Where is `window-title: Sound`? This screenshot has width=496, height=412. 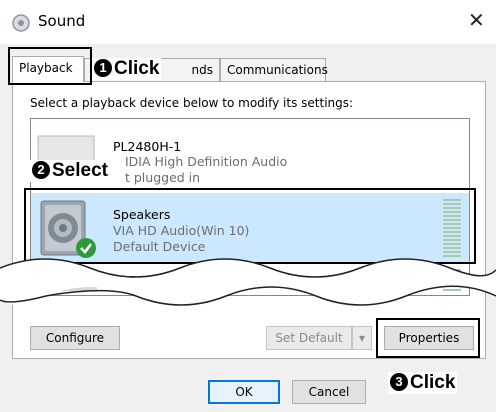
window-title: Sound is located at coordinates (62, 21).